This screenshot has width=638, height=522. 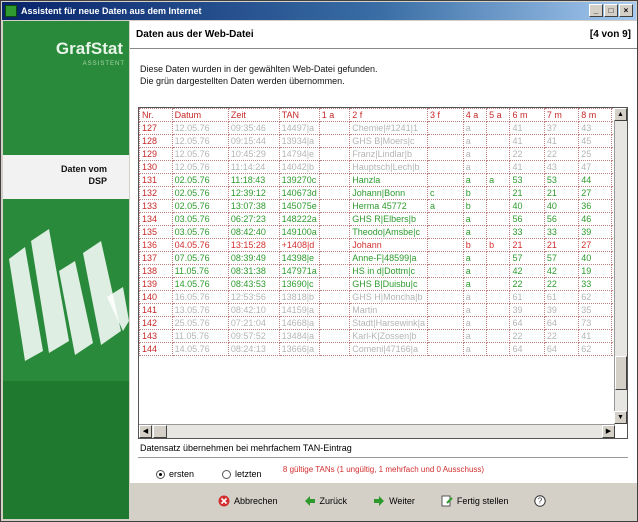 I want to click on table-cell: 08:24:13, so click(x=253, y=349).